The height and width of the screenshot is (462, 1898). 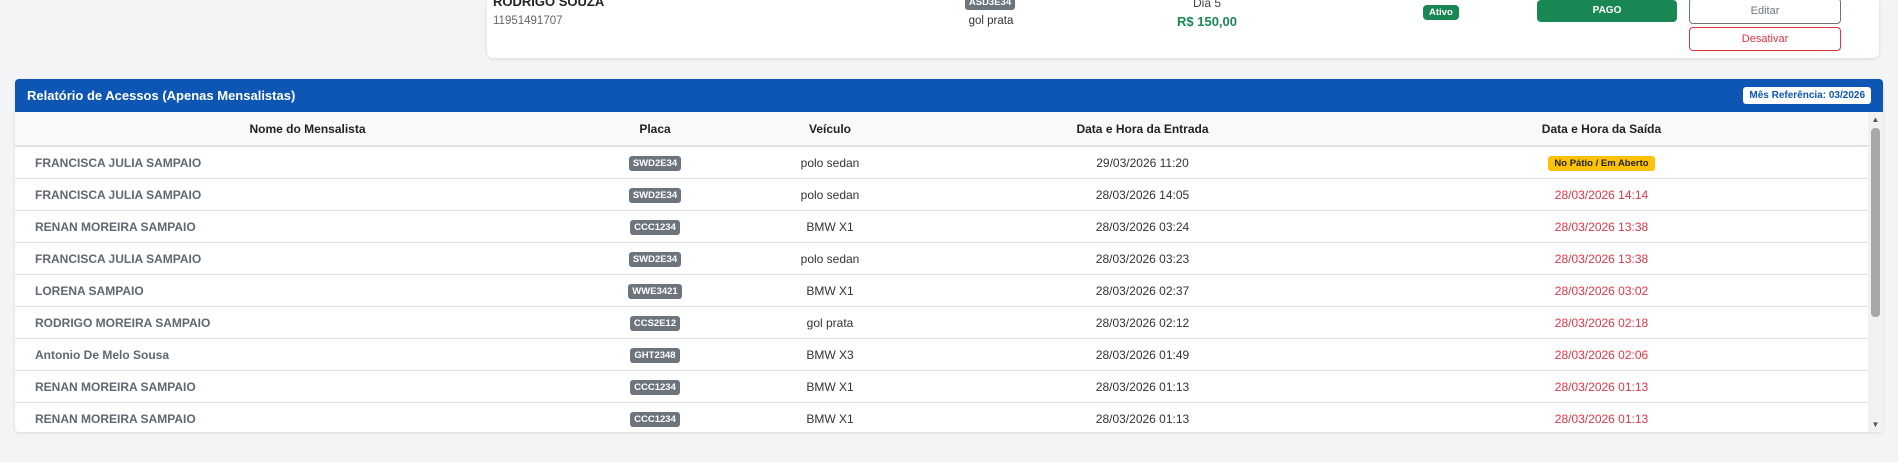 What do you see at coordinates (1142, 162) in the screenshot?
I see `entry-datetime: 29/03/2026 11:20` at bounding box center [1142, 162].